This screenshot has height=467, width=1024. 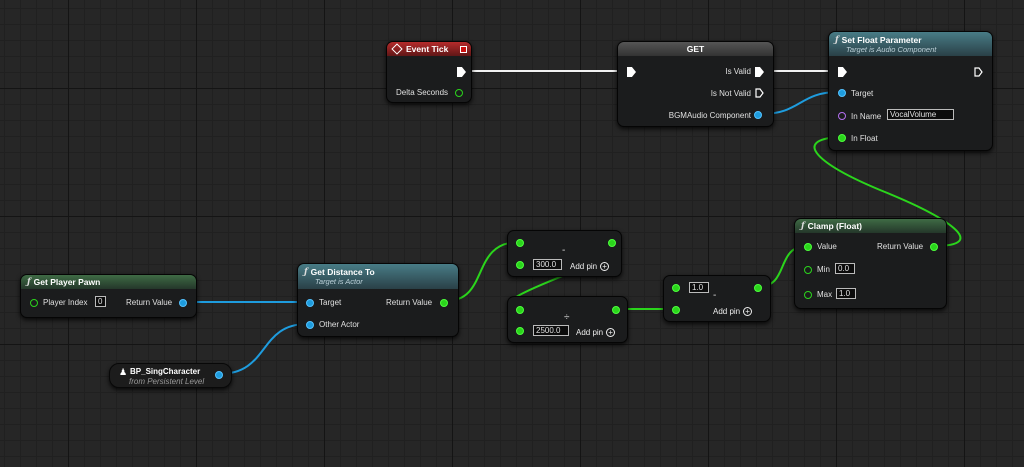 I want to click on divide-out-pin, so click(x=616, y=310).